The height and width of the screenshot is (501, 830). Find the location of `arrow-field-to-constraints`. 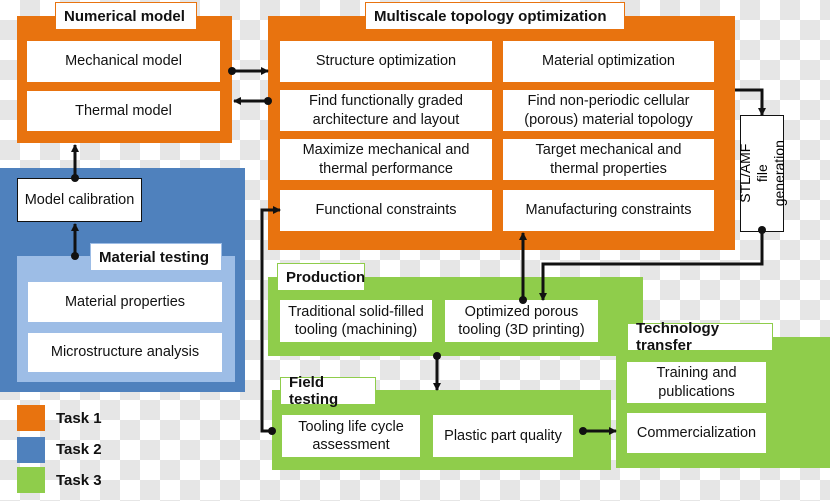

arrow-field-to-constraints is located at coordinates (270, 319).